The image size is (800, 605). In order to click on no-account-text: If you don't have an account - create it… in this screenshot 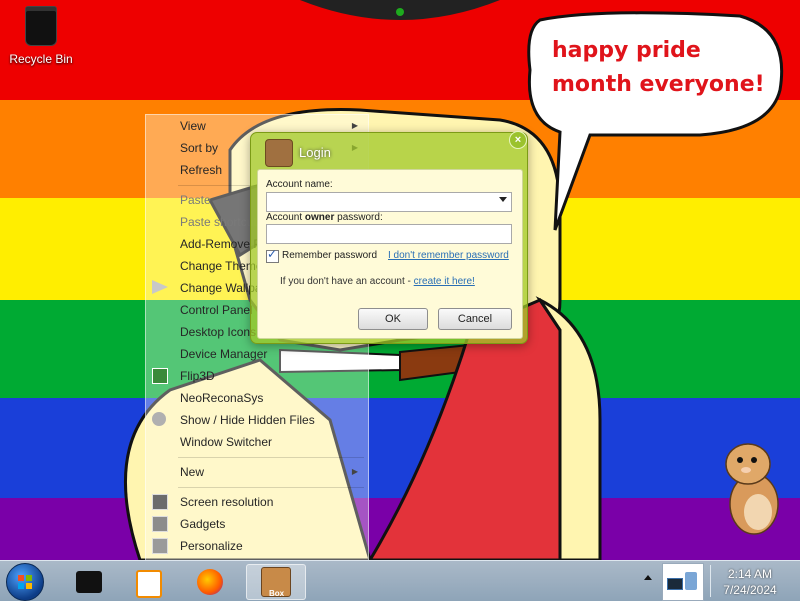, I will do `click(377, 281)`.